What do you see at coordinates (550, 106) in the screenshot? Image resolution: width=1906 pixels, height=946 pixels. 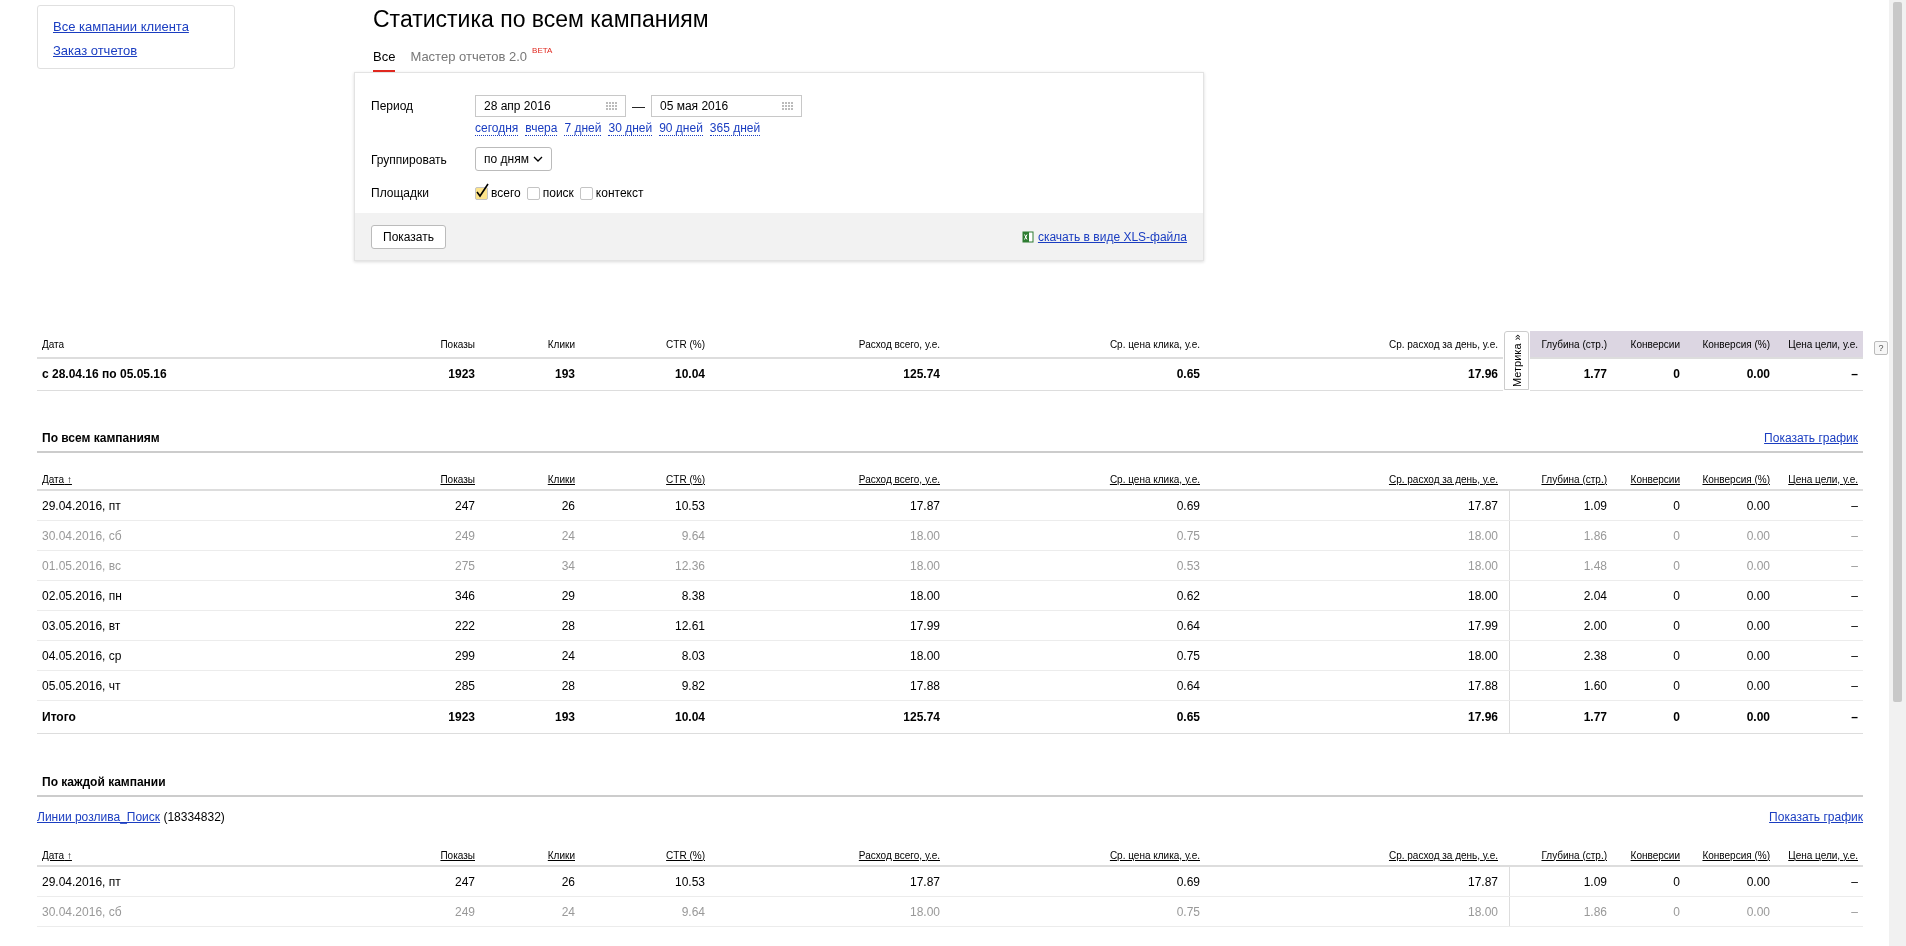 I see `date-field: 28 апр 2016` at bounding box center [550, 106].